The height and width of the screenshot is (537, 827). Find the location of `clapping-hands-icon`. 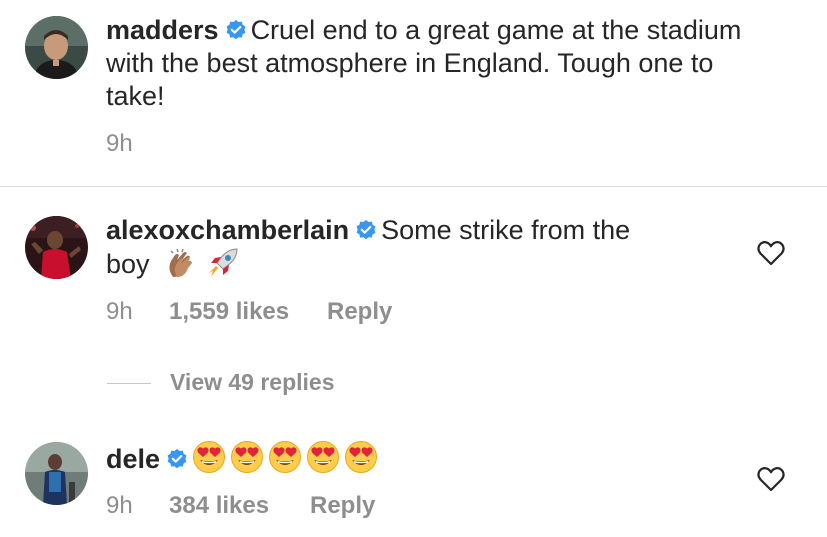

clapping-hands-icon is located at coordinates (182, 263).